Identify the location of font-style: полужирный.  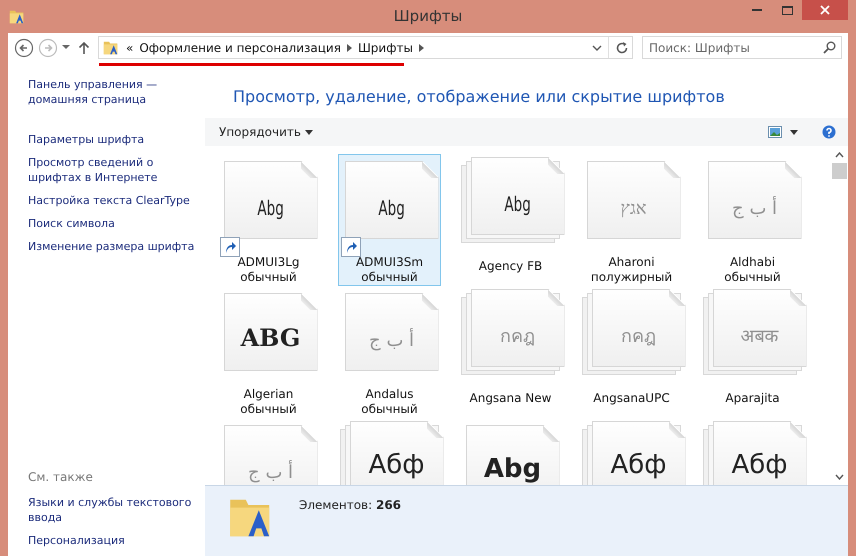
(631, 277).